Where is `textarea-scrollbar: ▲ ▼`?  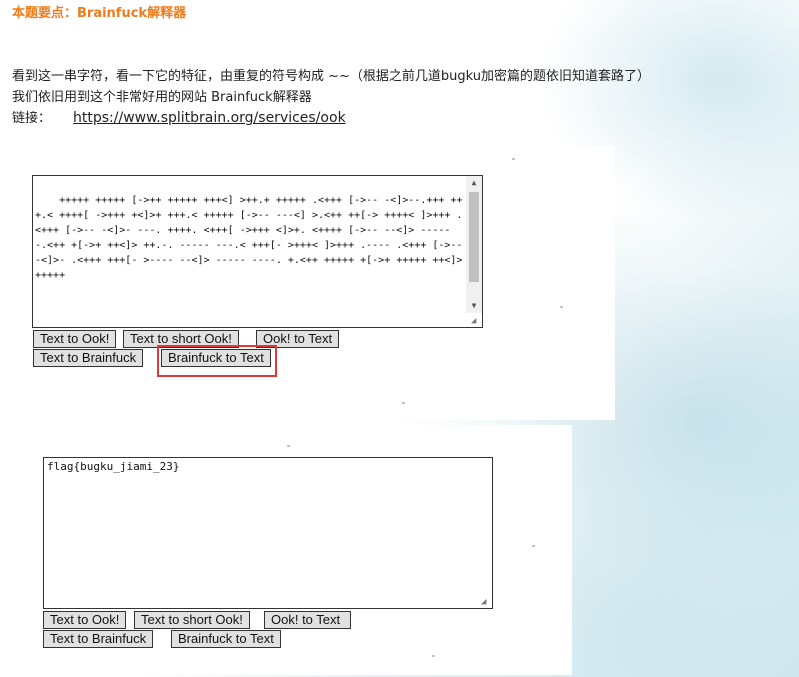 textarea-scrollbar: ▲ ▼ is located at coordinates (474, 244).